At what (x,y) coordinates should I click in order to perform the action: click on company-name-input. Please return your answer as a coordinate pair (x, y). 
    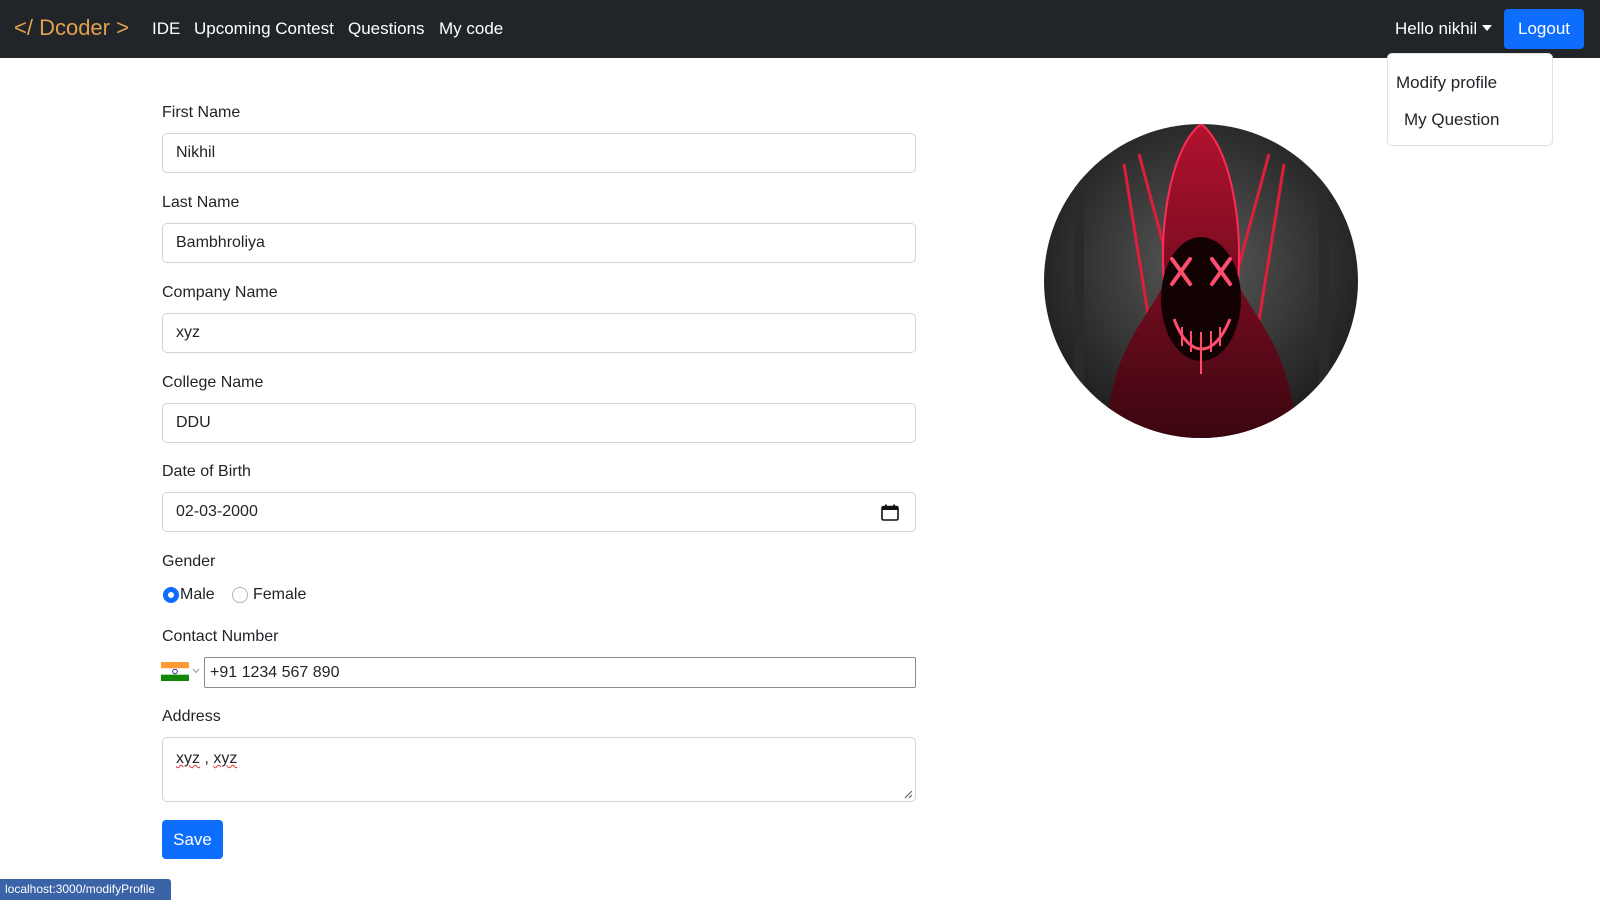
    Looking at the image, I should click on (539, 333).